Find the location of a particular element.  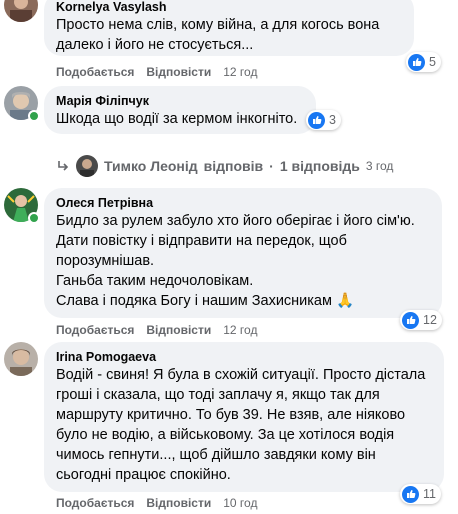

reaction-number: 5 is located at coordinates (432, 62).